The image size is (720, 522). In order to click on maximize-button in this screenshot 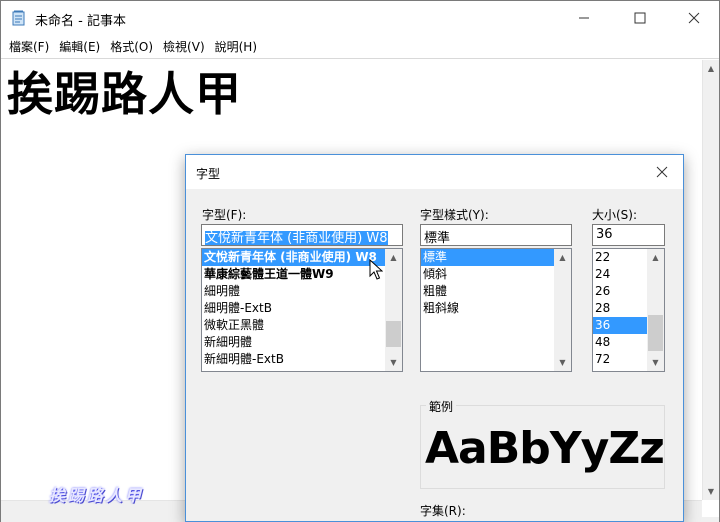, I will do `click(640, 18)`.